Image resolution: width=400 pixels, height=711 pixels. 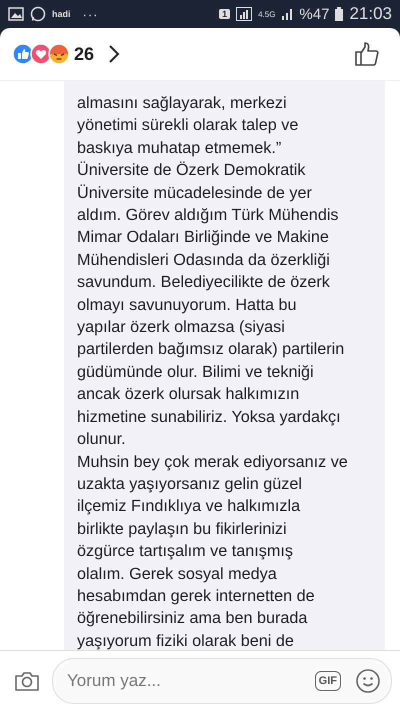 What do you see at coordinates (327, 681) in the screenshot?
I see `gif-button: GIF` at bounding box center [327, 681].